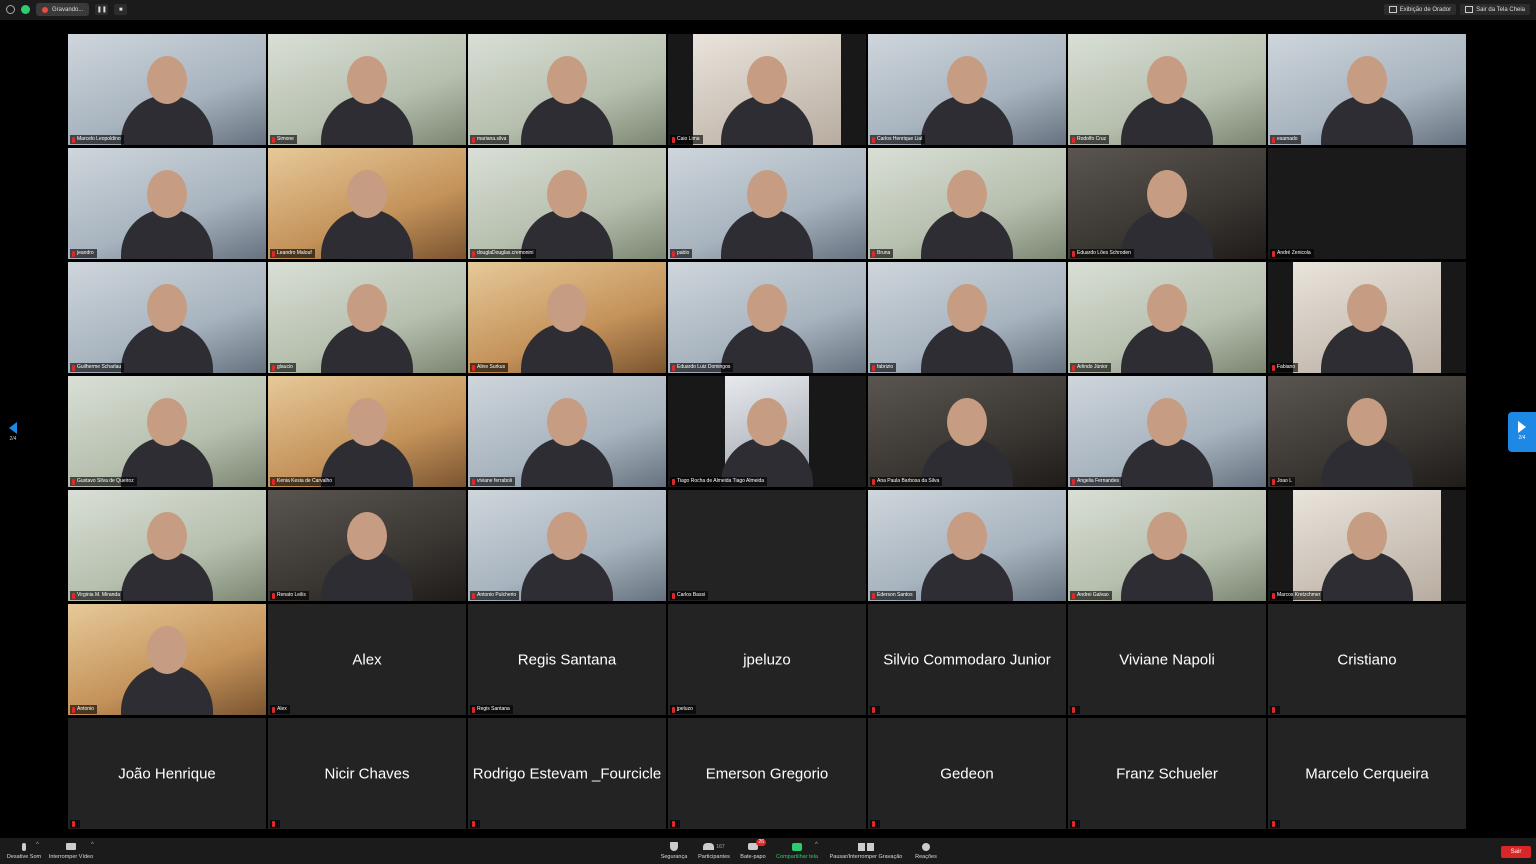  What do you see at coordinates (1367, 431) in the screenshot?
I see `participant-tile: Joao L` at bounding box center [1367, 431].